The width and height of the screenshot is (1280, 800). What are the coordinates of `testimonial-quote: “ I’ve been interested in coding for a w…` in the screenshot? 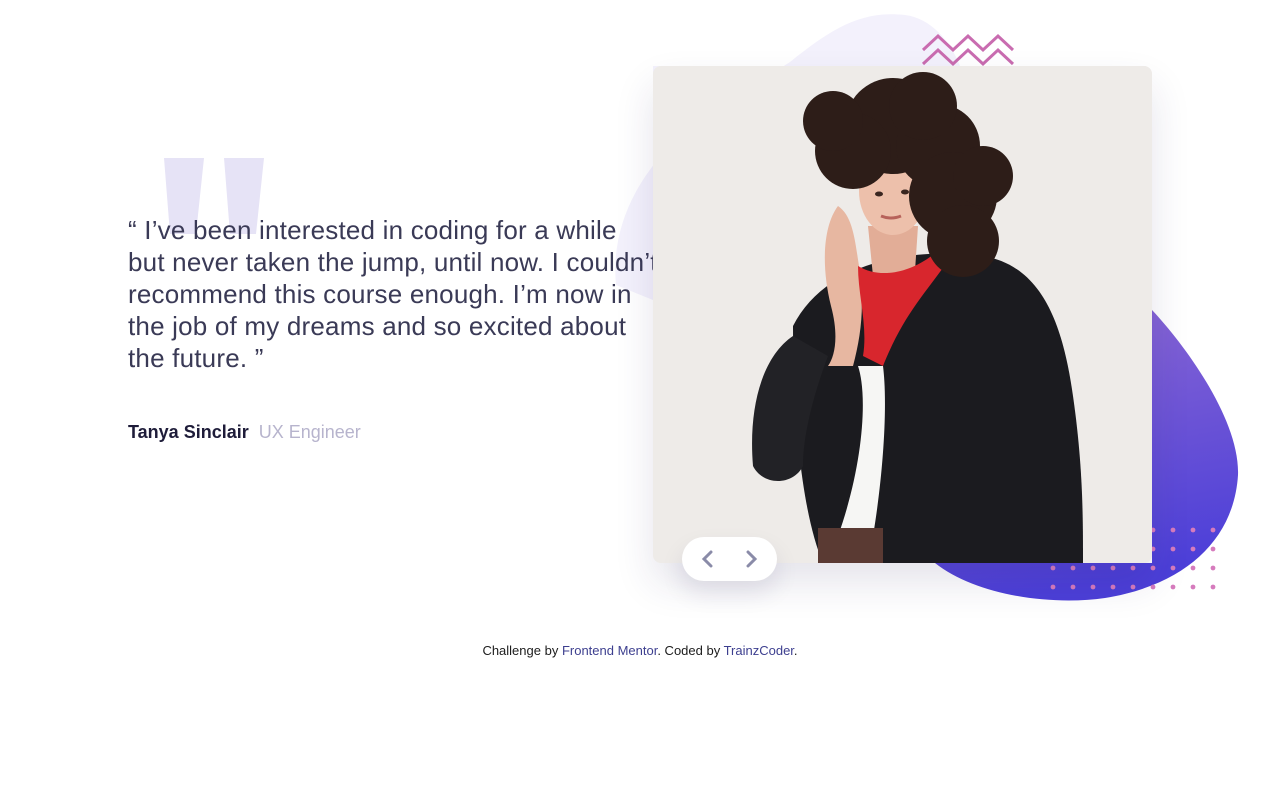 It's located at (393, 294).